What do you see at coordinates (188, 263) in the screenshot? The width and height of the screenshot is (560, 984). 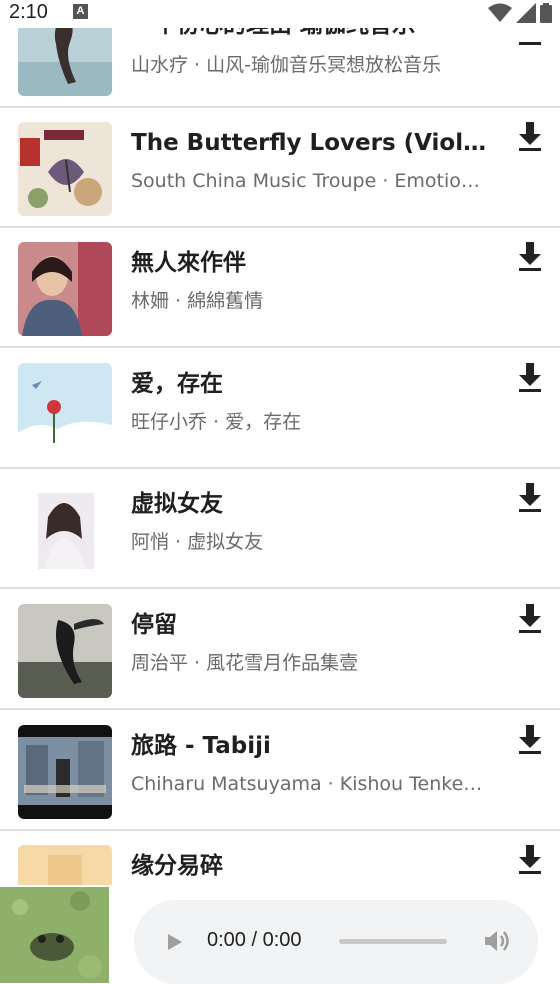 I see `track-title: 無人來作伴` at bounding box center [188, 263].